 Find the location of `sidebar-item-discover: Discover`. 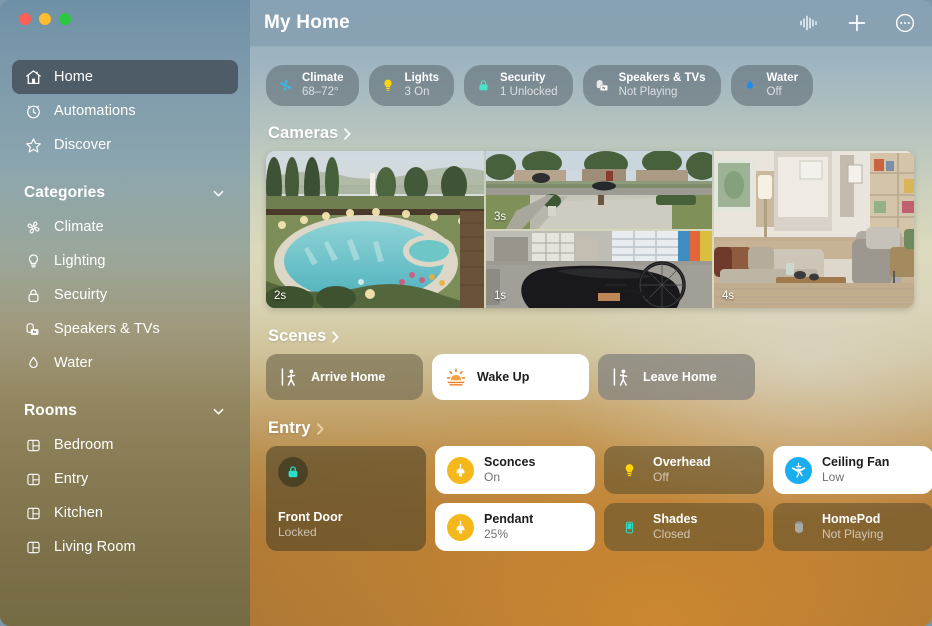

sidebar-item-discover: Discover is located at coordinates (125, 145).